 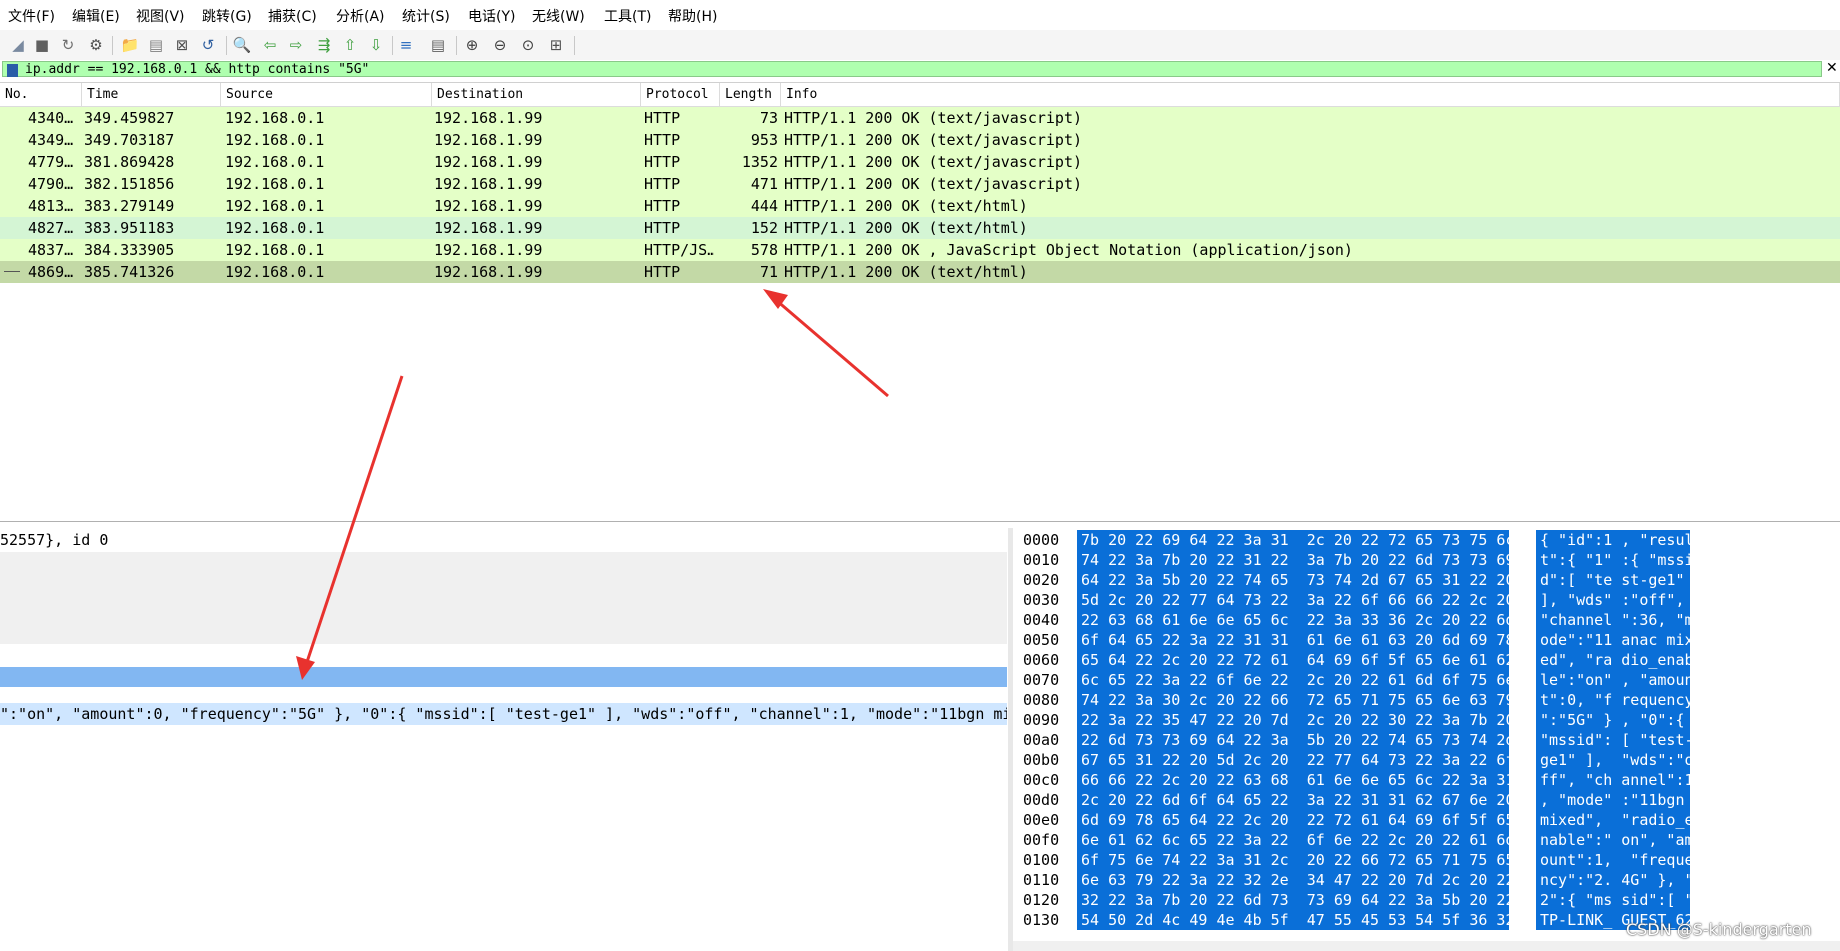 I want to click on byte-ascii: , "mode" :"11bgn, so click(x=1613, y=800).